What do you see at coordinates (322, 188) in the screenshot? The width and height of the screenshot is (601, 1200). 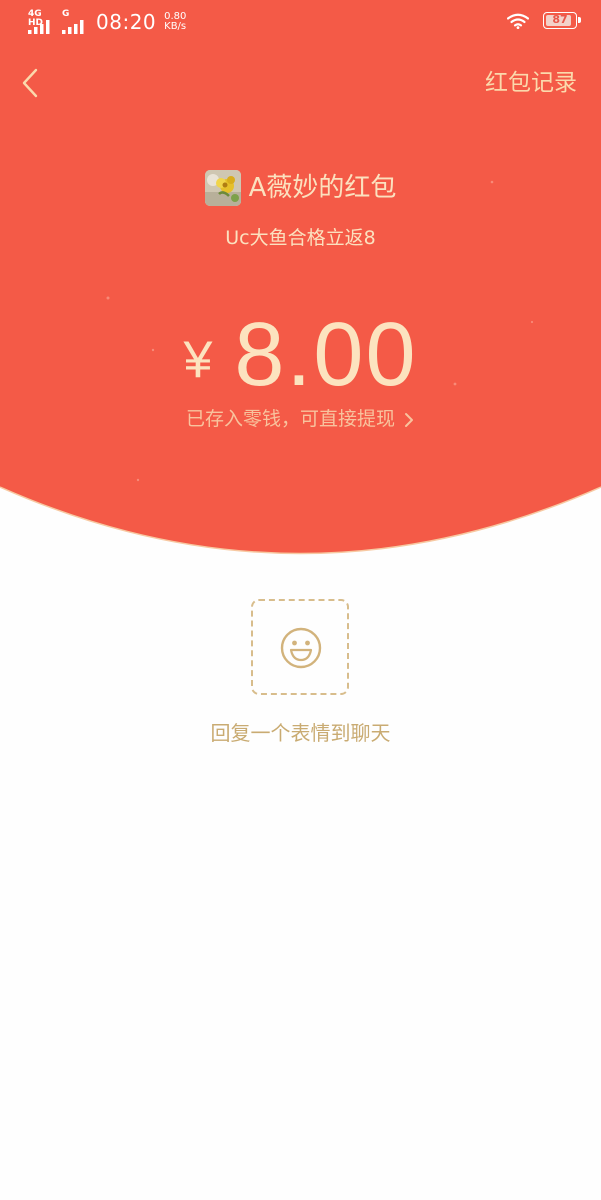 I see `sender-name: A薇妙的红包` at bounding box center [322, 188].